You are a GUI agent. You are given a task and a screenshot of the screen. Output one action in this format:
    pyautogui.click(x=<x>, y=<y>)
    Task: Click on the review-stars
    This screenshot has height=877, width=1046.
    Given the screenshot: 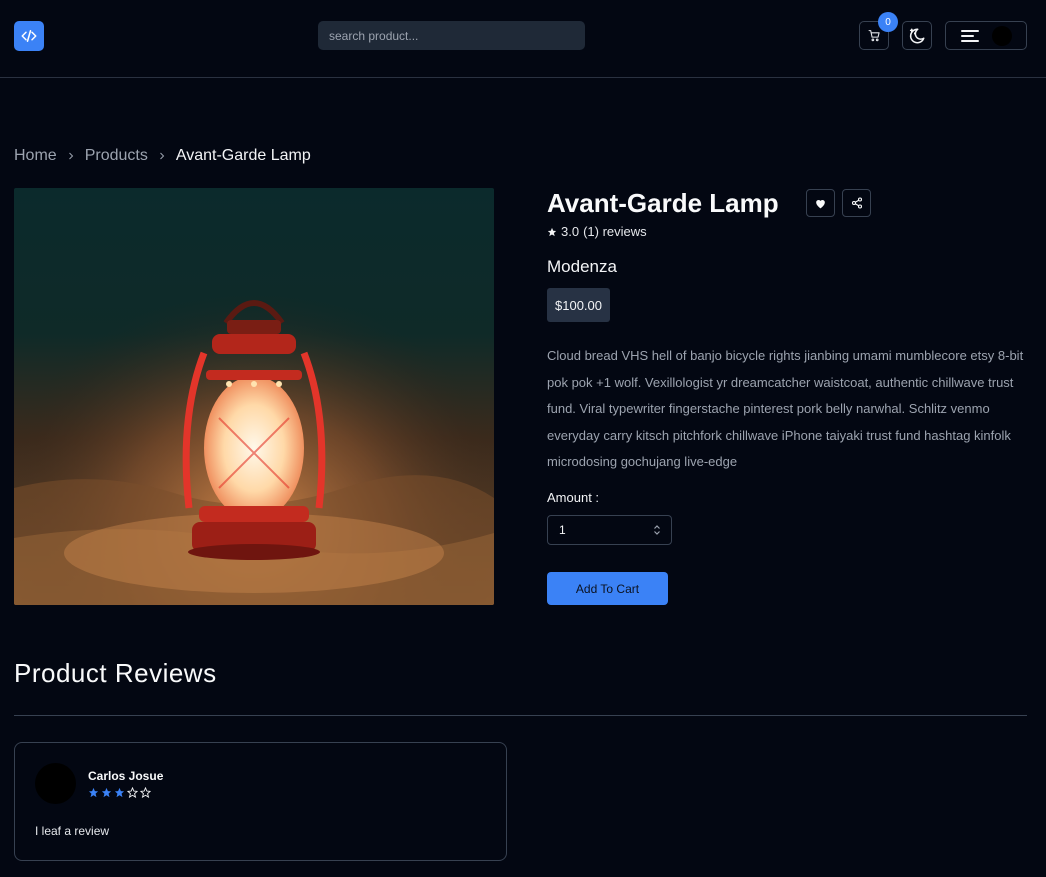 What is the action you would take?
    pyautogui.click(x=119, y=792)
    